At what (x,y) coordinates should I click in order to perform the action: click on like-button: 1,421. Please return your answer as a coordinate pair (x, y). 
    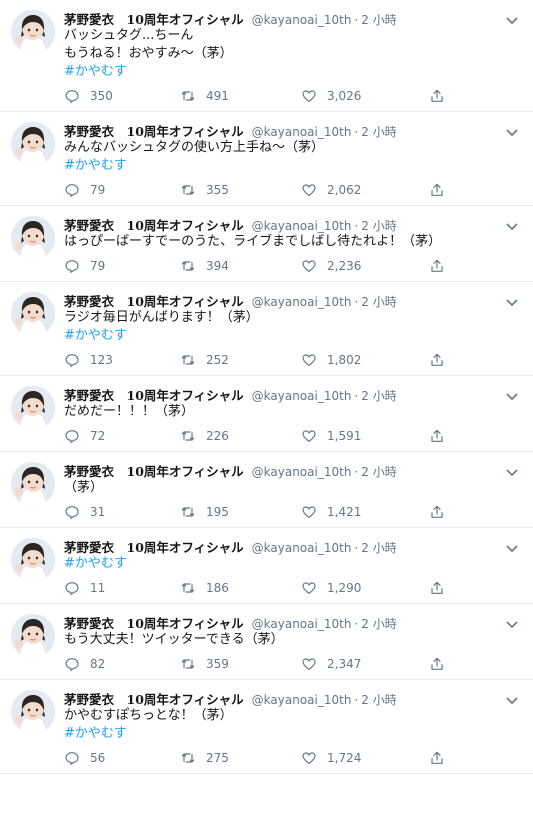
    Looking at the image, I should click on (365, 512).